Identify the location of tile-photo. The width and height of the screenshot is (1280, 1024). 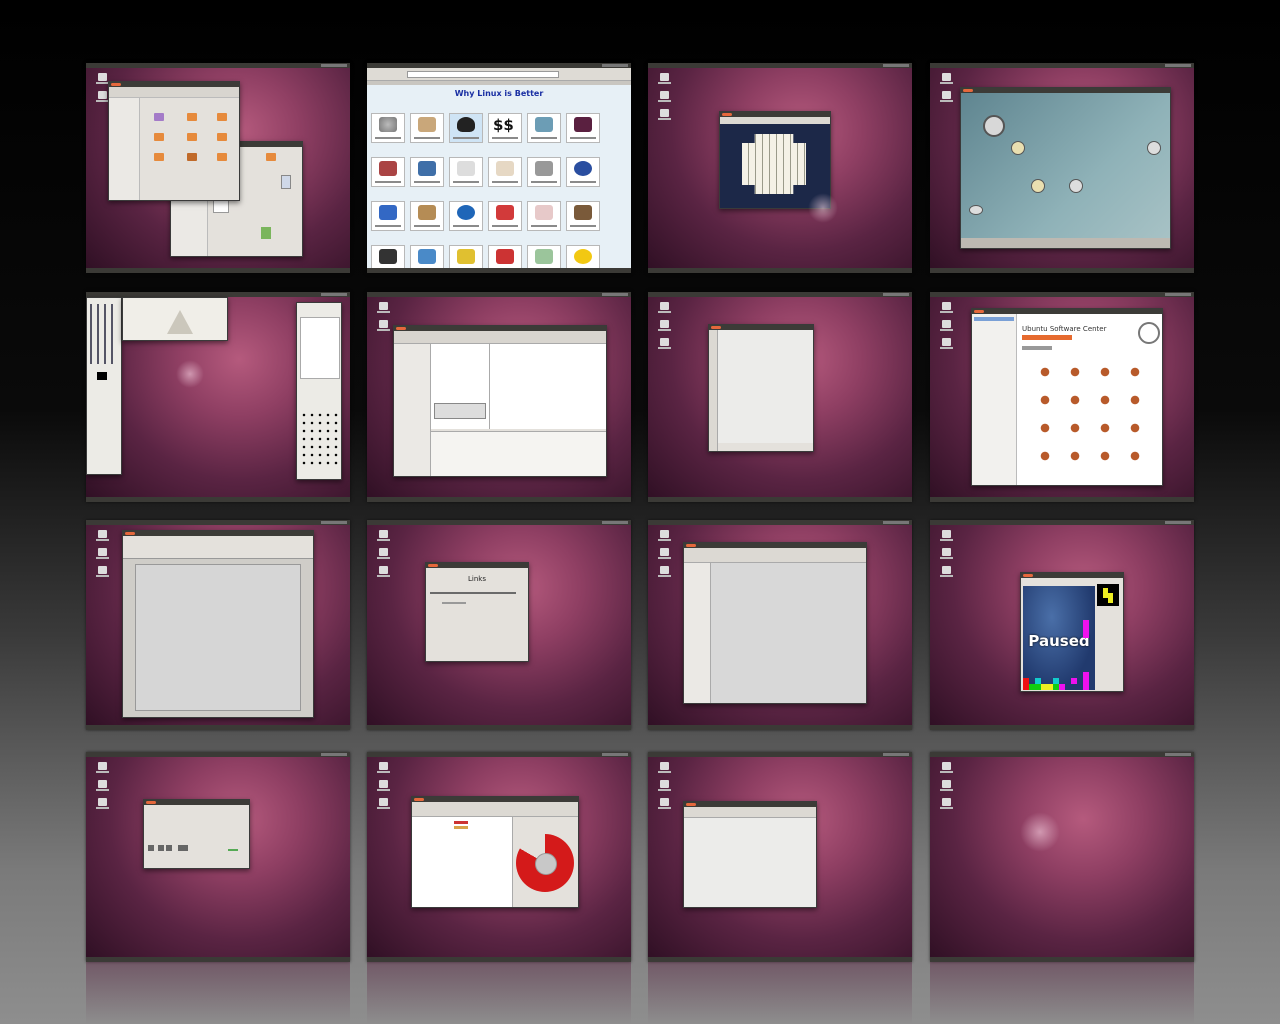
(583, 216).